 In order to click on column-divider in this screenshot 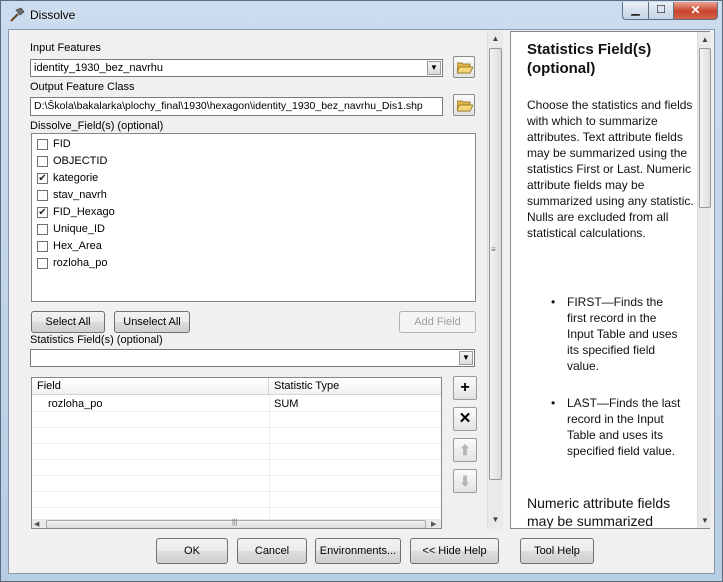, I will do `click(269, 457)`.